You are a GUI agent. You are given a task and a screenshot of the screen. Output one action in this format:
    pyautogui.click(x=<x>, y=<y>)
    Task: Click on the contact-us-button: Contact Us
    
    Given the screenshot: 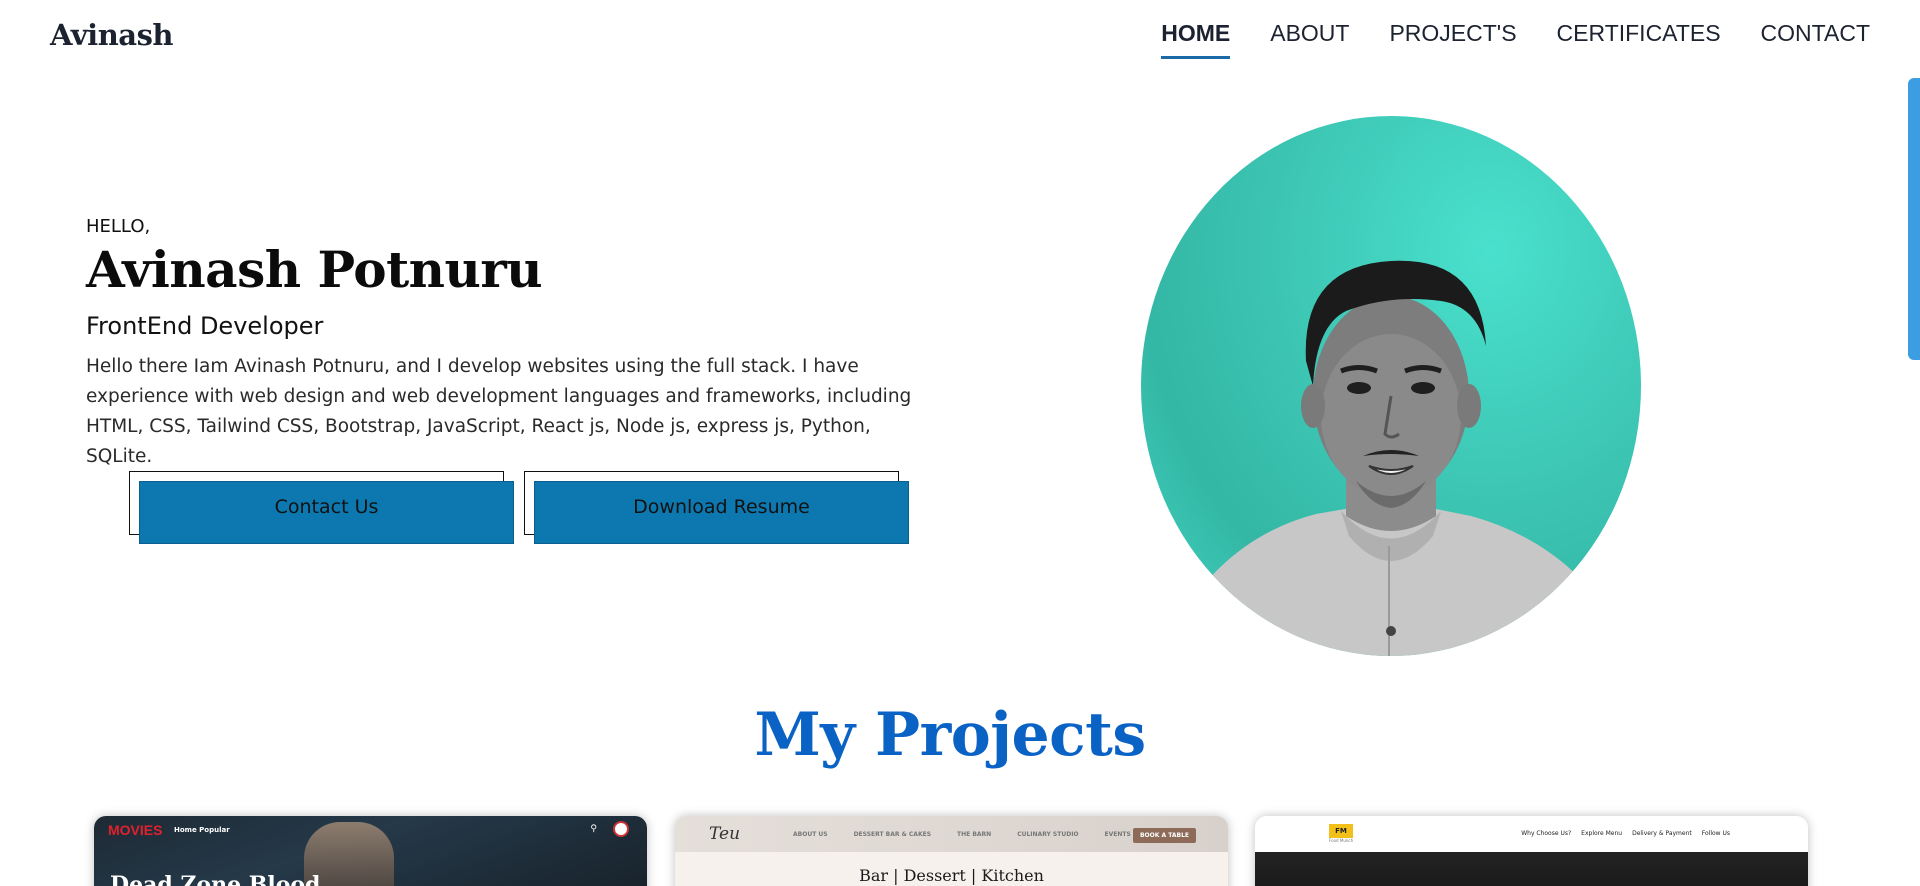 What is the action you would take?
    pyautogui.click(x=326, y=512)
    